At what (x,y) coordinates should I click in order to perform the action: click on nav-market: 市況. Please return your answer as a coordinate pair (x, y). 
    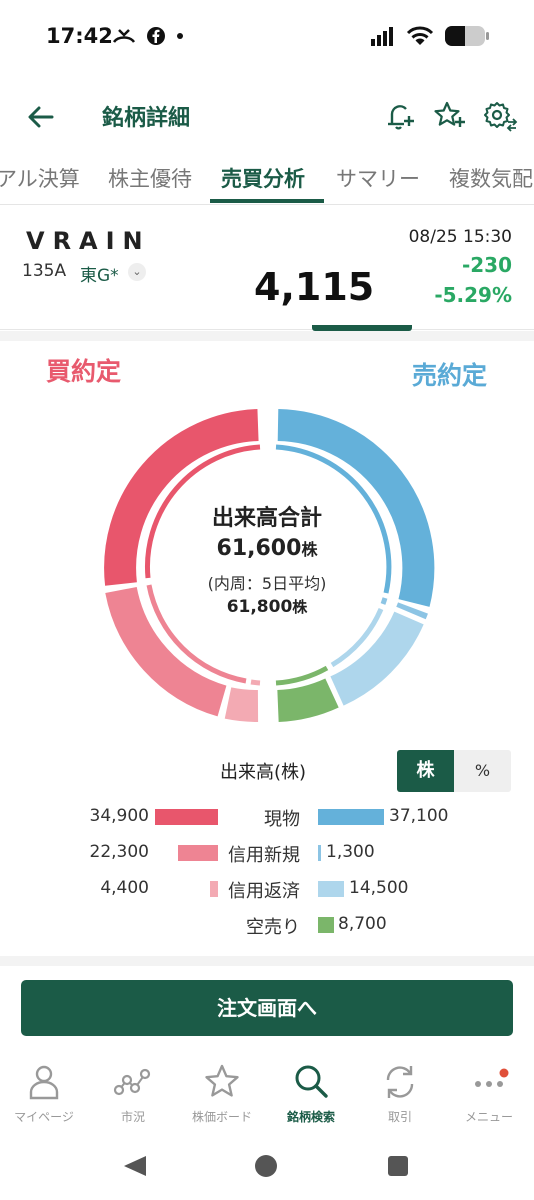
    Looking at the image, I should click on (133, 1093).